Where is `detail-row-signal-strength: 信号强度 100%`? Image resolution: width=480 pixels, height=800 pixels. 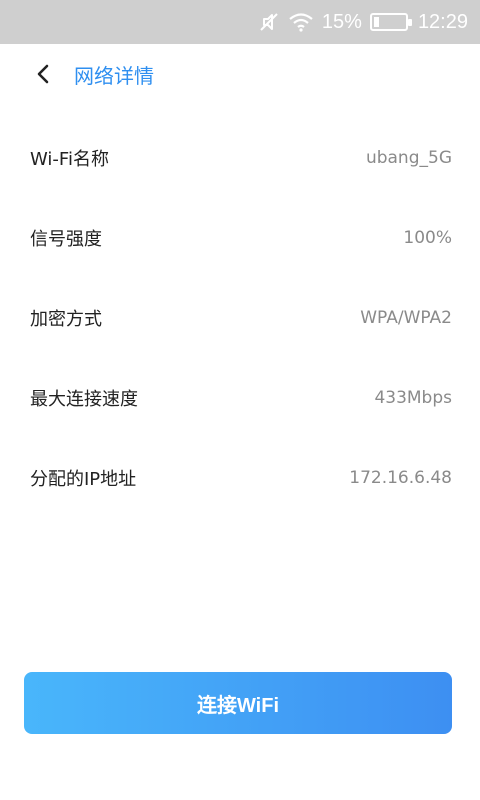 detail-row-signal-strength: 信号强度 100% is located at coordinates (240, 238).